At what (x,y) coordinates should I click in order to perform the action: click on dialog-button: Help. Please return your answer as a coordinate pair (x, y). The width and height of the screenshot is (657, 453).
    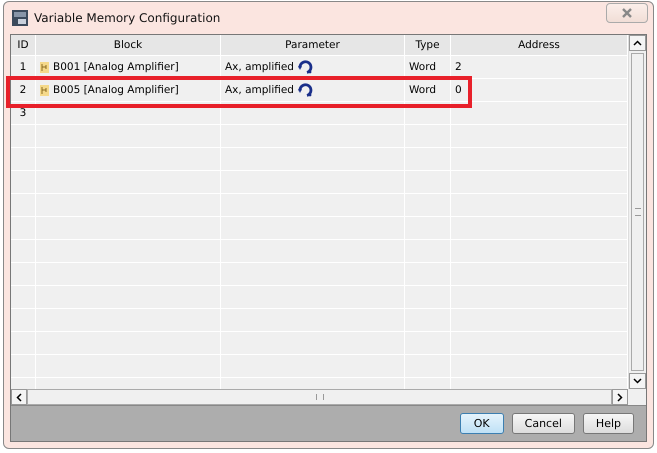
    Looking at the image, I should click on (608, 423).